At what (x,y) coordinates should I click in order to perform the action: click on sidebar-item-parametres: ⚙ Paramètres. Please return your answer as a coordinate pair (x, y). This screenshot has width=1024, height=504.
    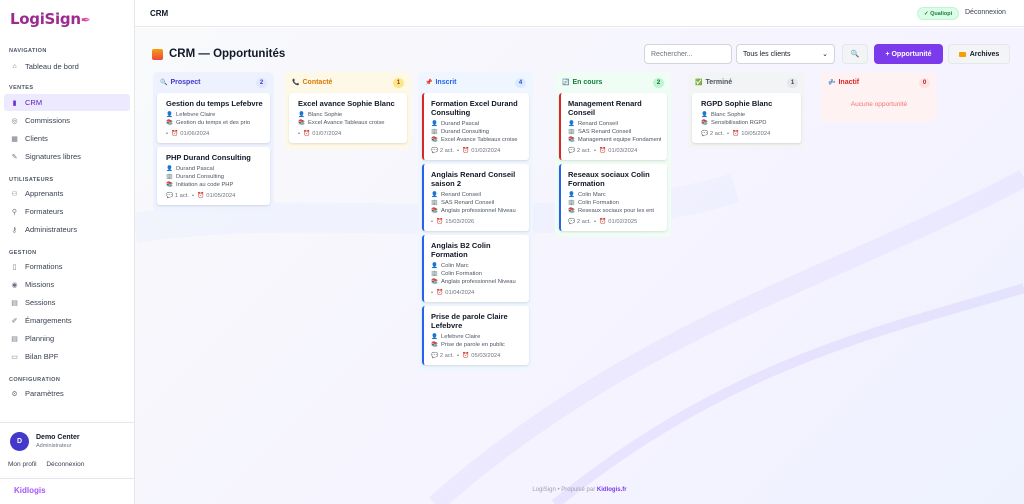
    Looking at the image, I should click on (67, 393).